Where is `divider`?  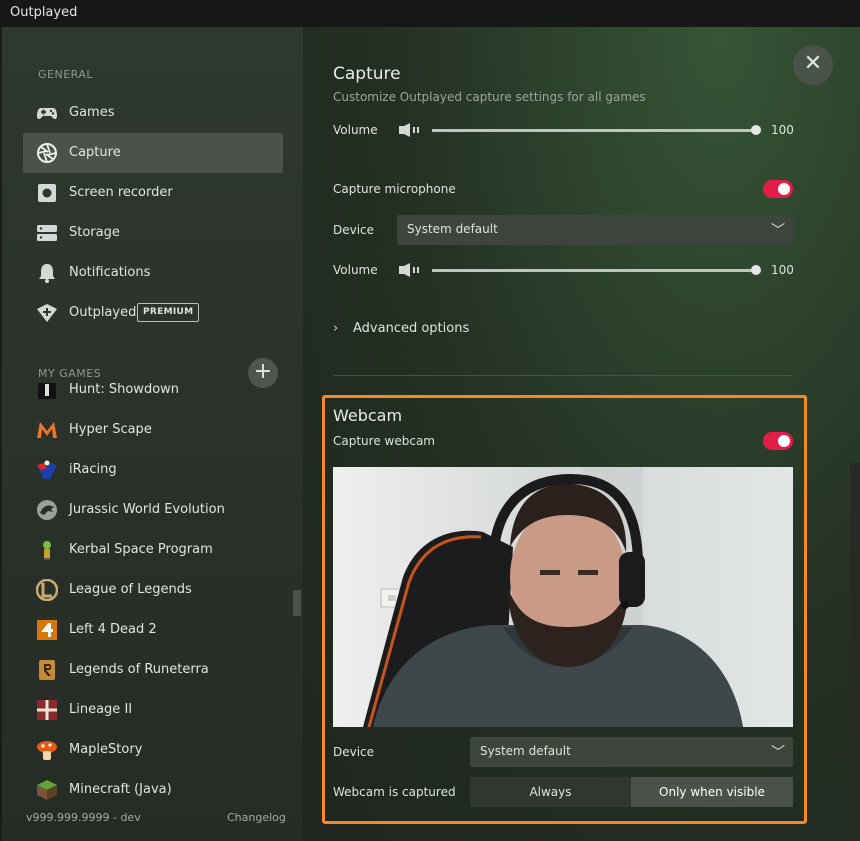
divider is located at coordinates (563, 375).